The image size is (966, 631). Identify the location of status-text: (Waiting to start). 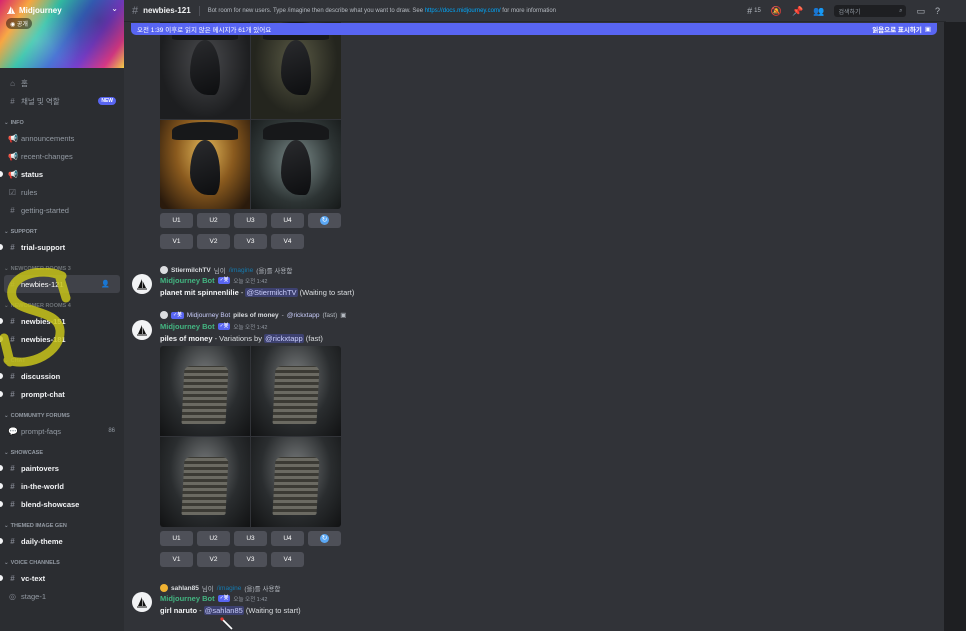
(272, 610).